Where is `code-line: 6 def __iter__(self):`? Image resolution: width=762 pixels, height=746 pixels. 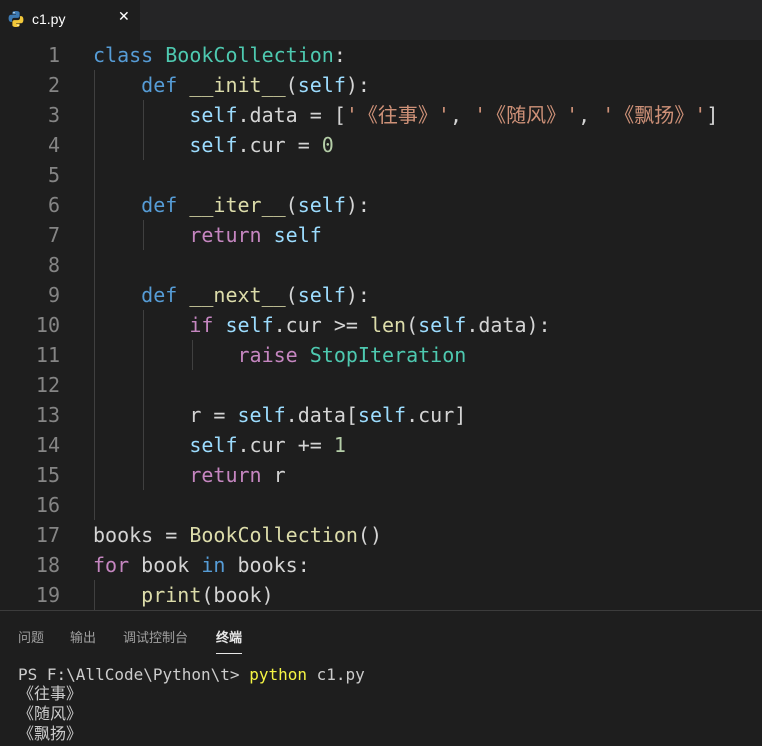 code-line: 6 def __iter__(self): is located at coordinates (381, 205).